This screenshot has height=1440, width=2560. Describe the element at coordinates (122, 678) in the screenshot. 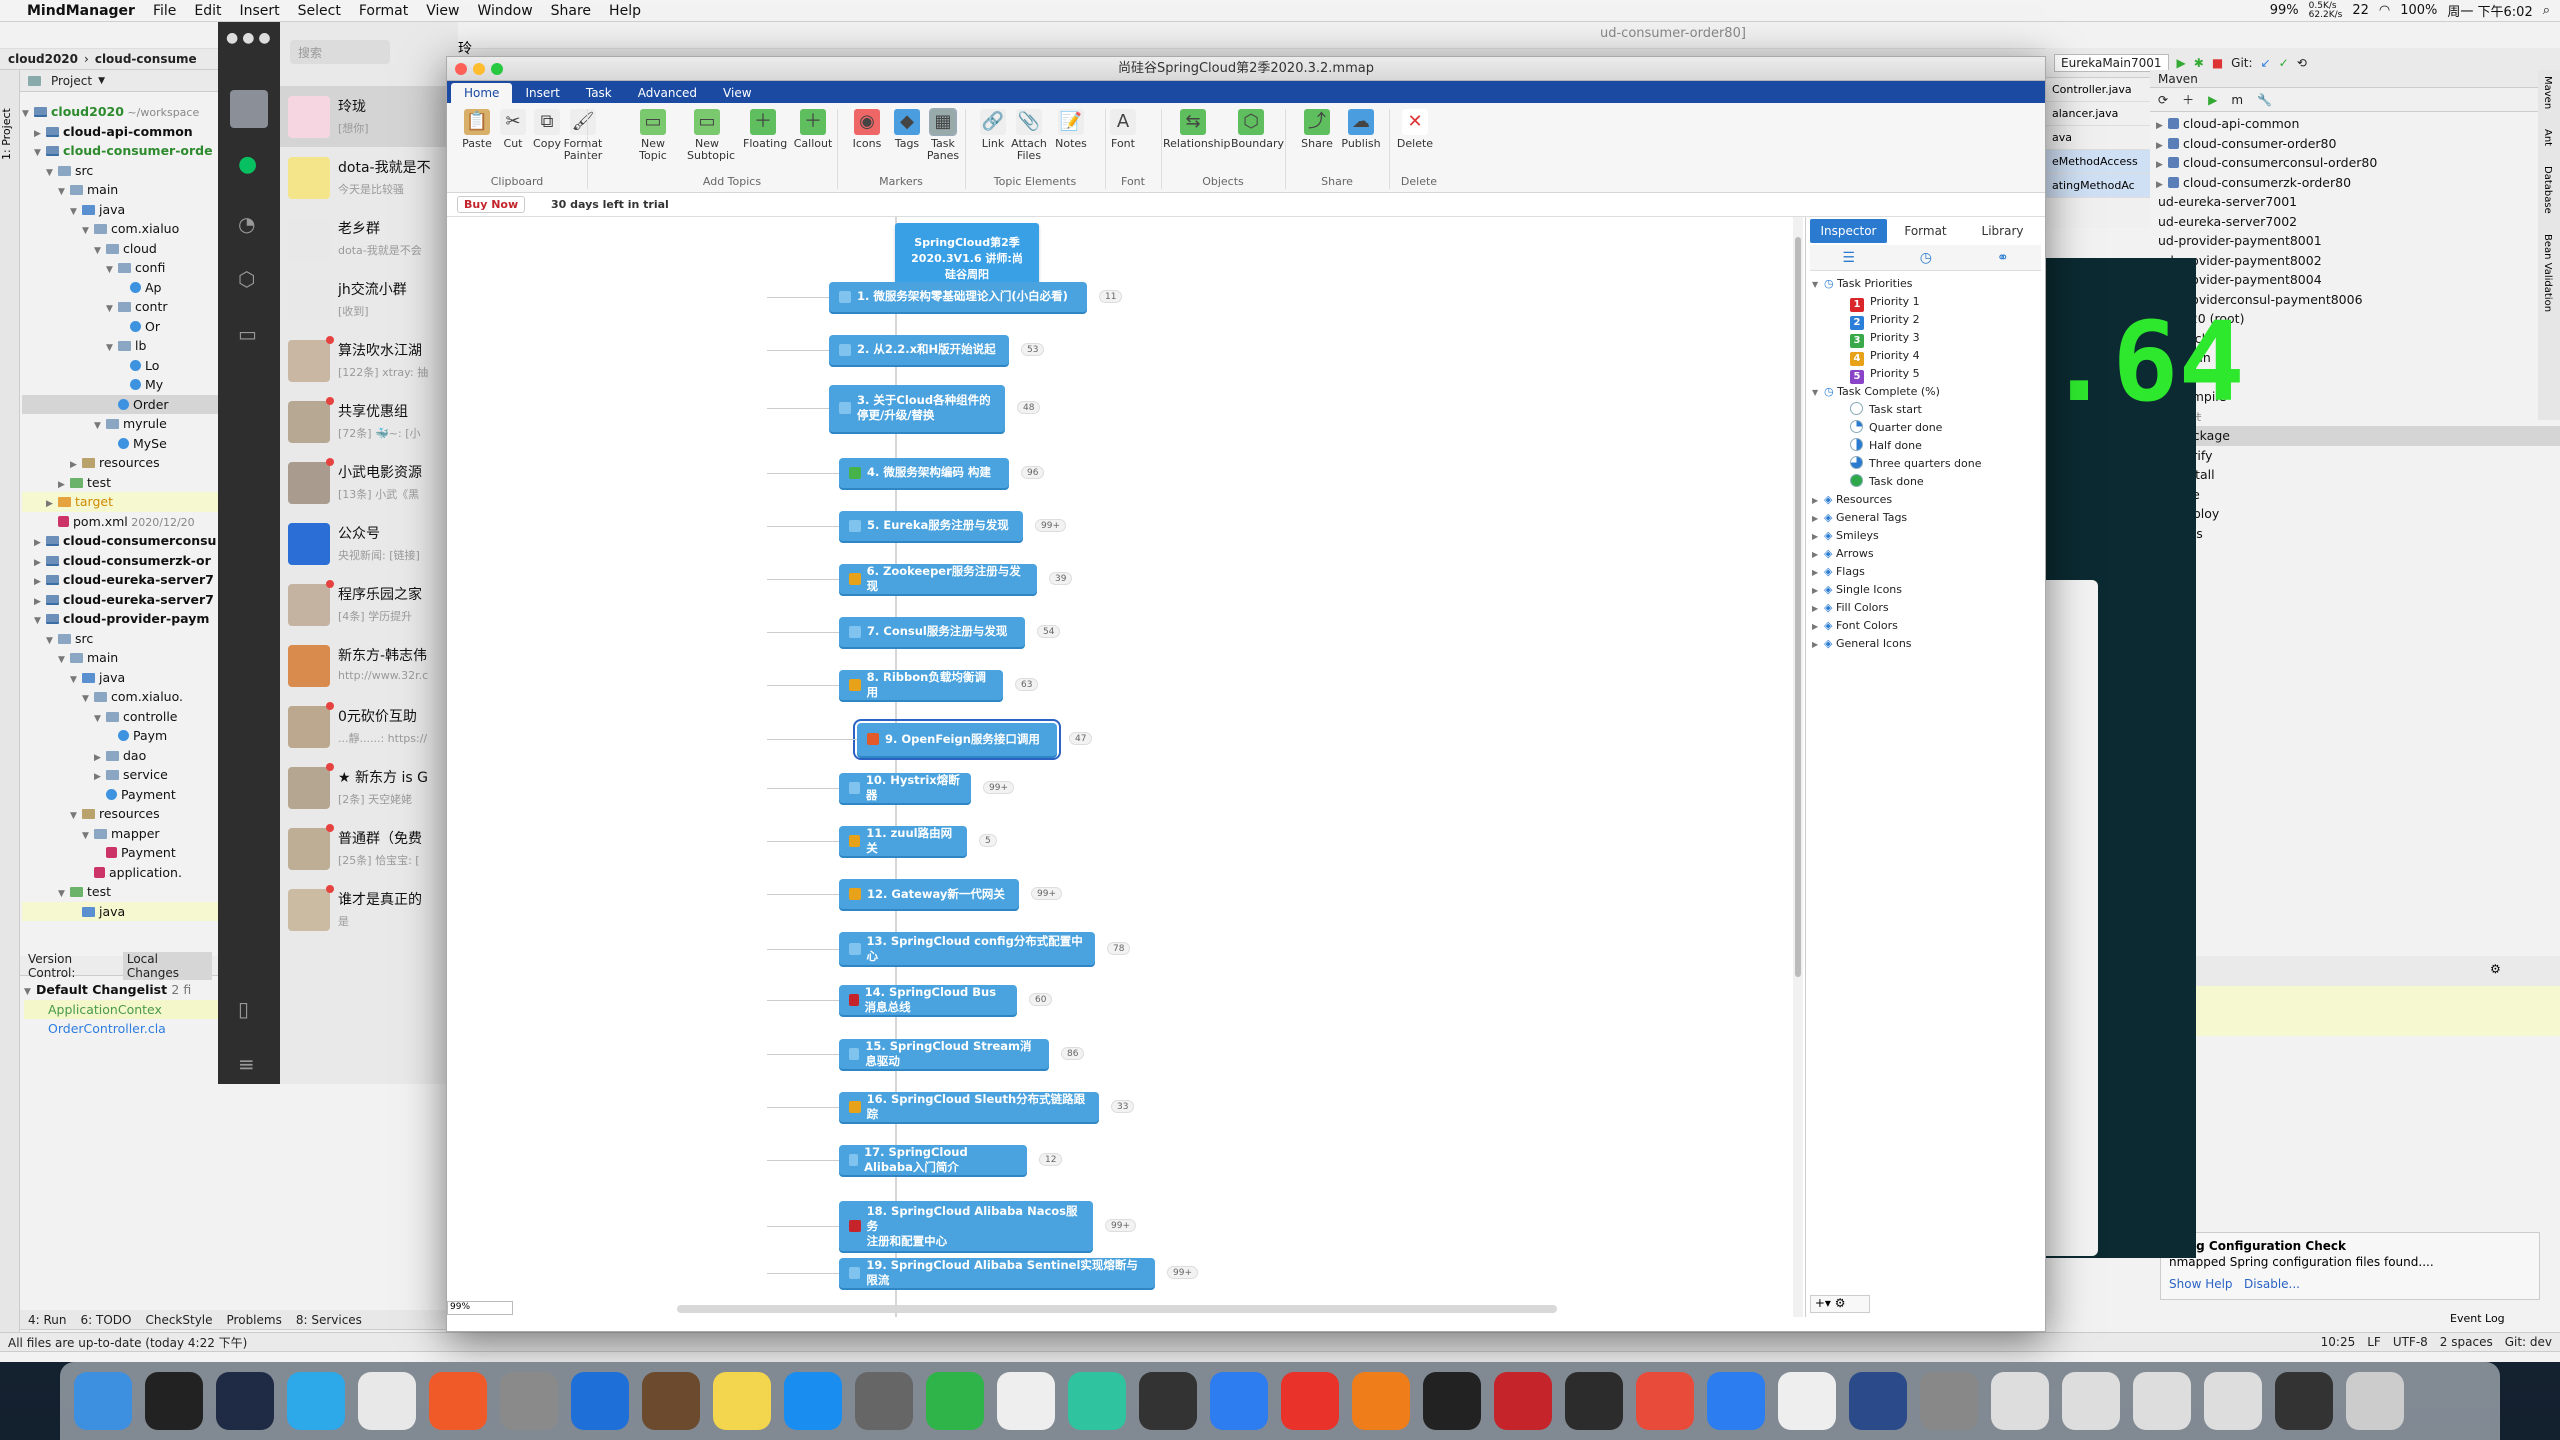

I see `tree-row: ▼ java` at that location.